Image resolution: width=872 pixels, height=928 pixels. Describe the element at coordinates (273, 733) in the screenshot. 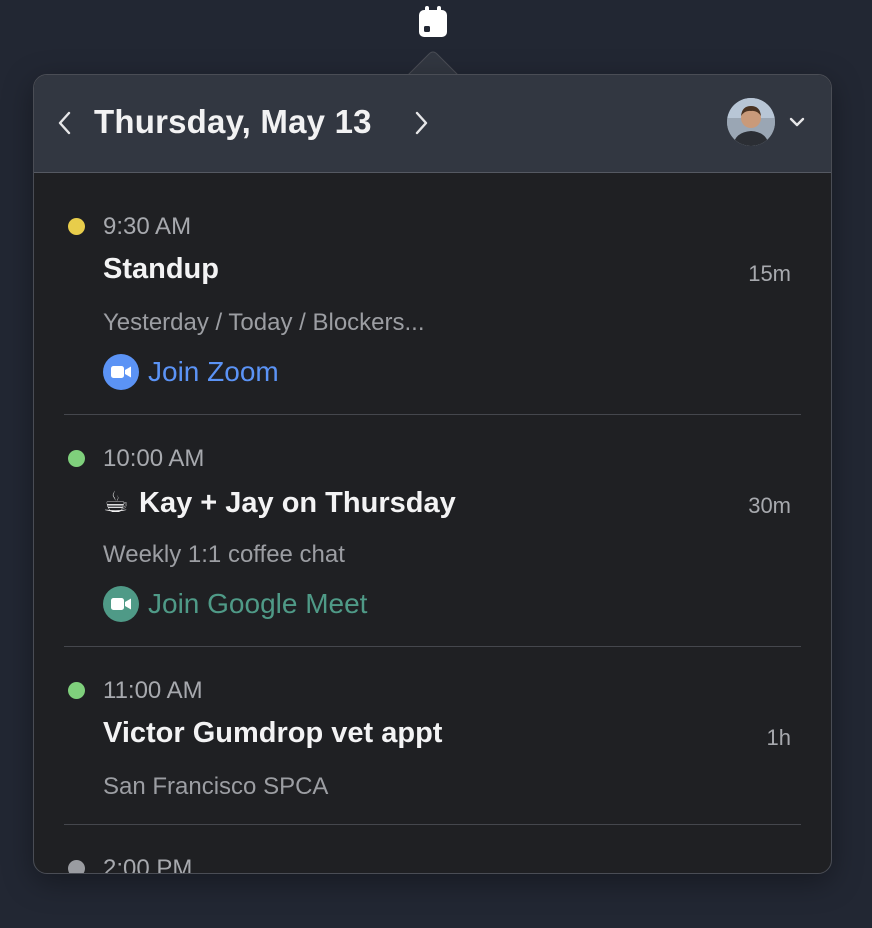

I see `event-title: Victor Gumdrop vet appt` at that location.